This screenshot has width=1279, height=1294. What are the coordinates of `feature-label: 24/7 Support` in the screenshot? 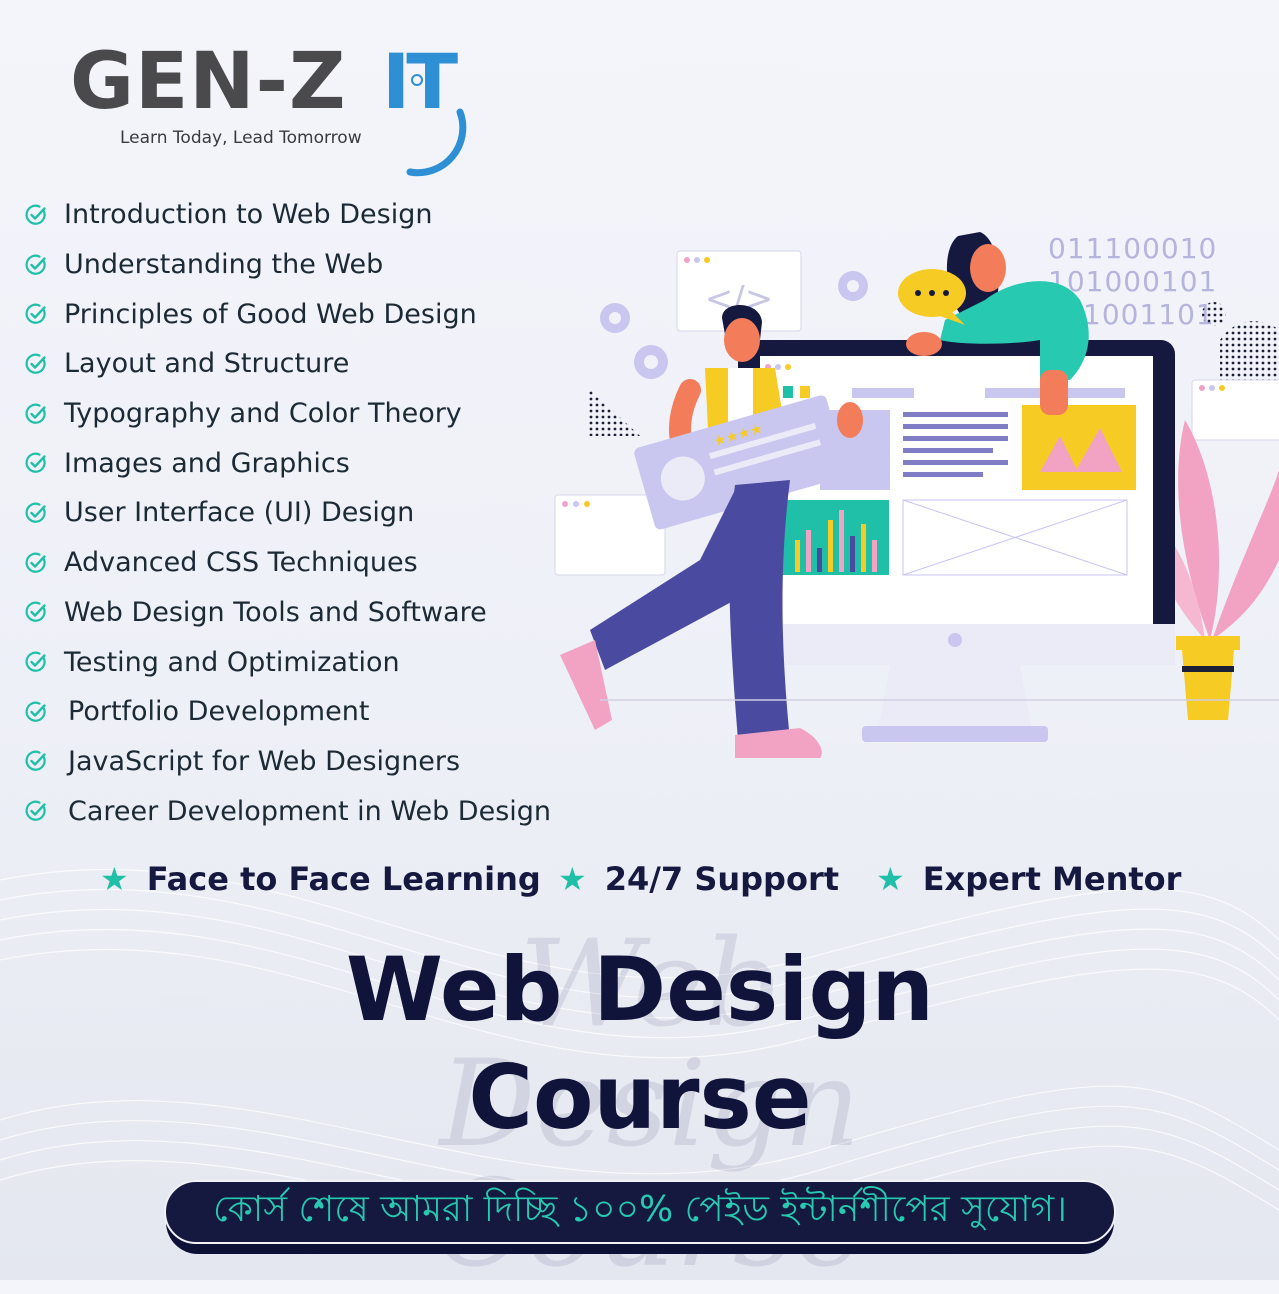 It's located at (722, 879).